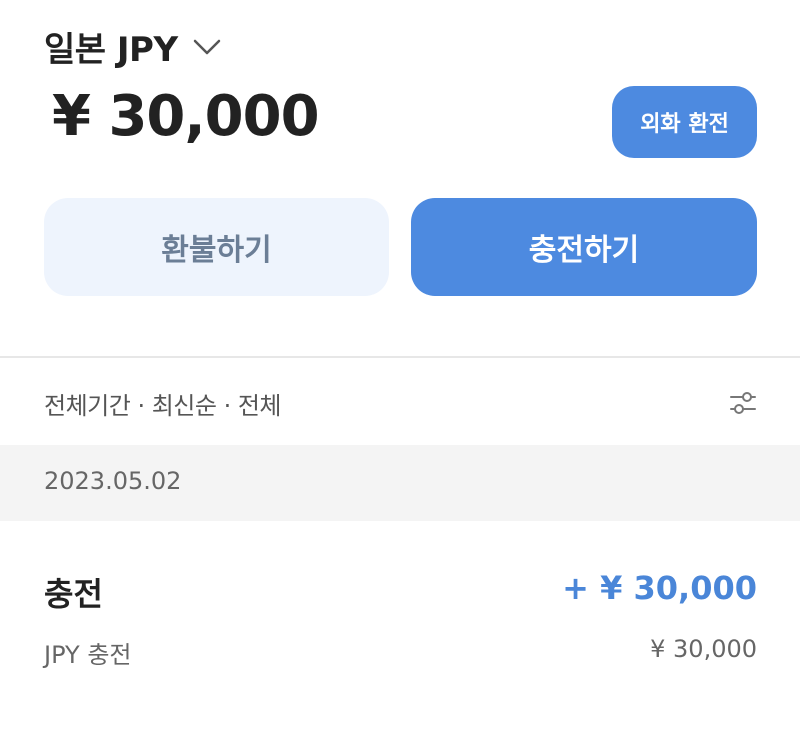 The width and height of the screenshot is (800, 737). Describe the element at coordinates (400, 483) in the screenshot. I see `date-header: 2023.05.02` at that location.